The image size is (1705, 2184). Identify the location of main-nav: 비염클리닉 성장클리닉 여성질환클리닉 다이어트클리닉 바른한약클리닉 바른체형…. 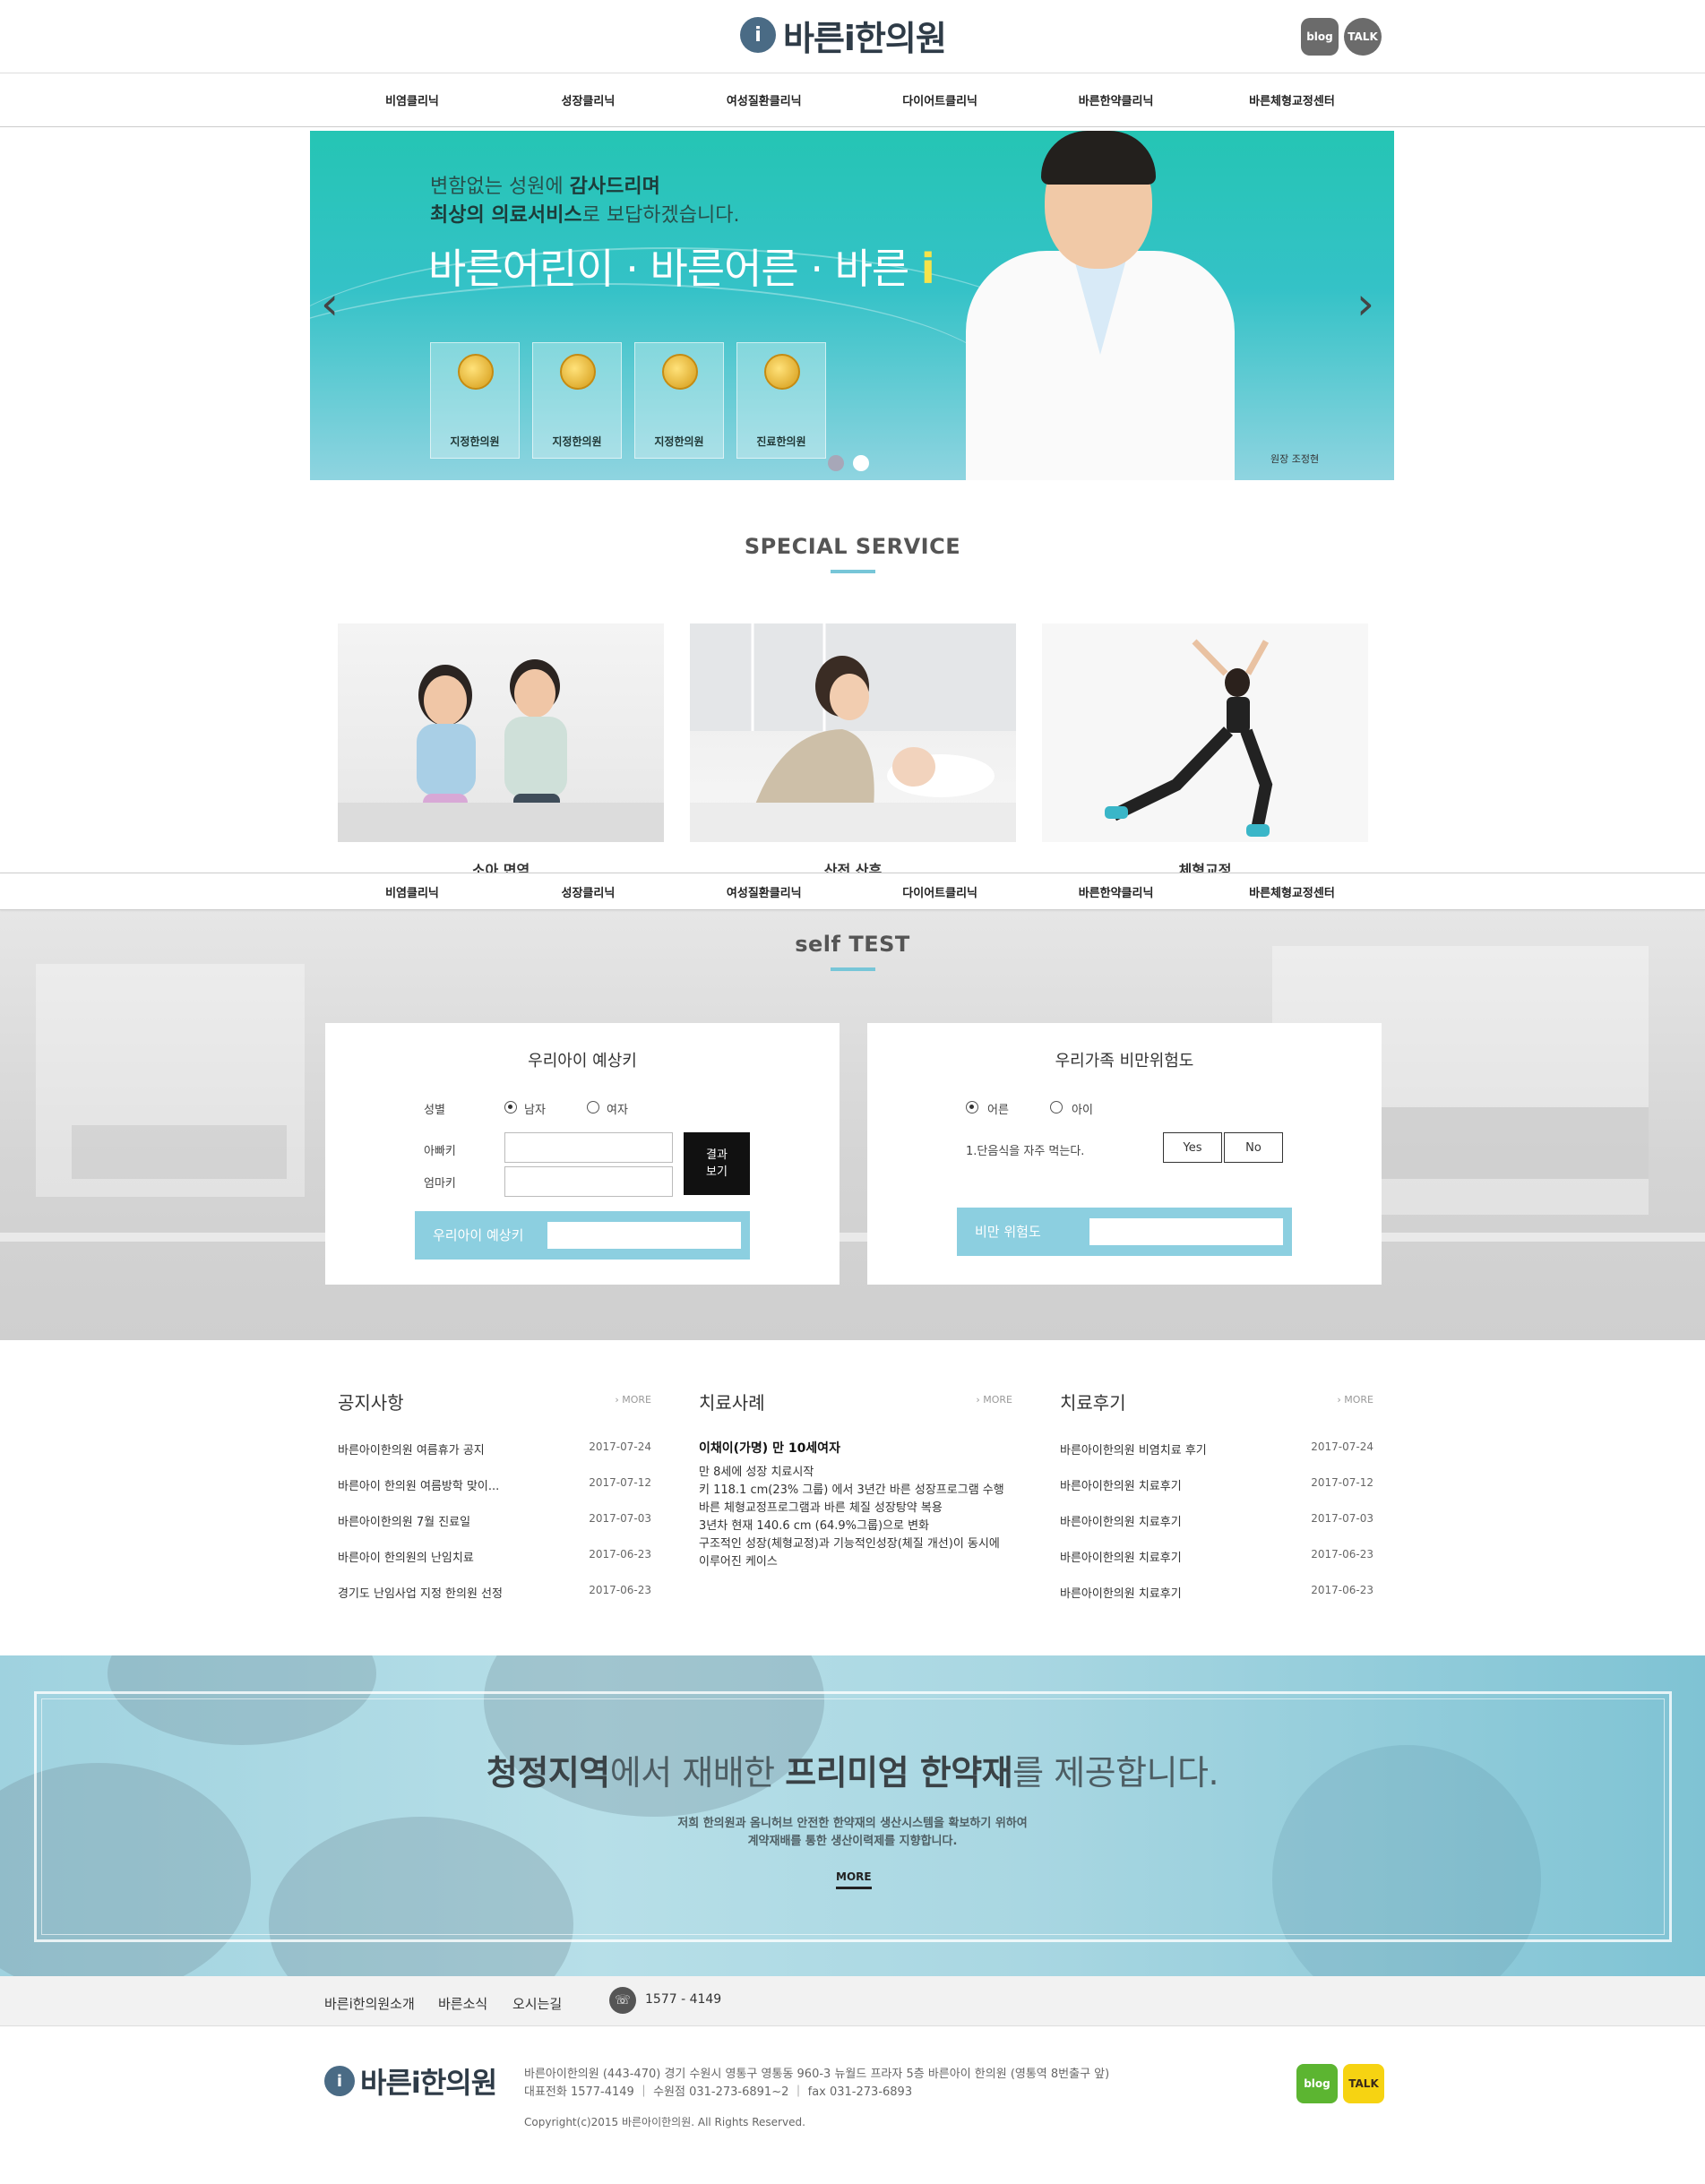
(853, 100).